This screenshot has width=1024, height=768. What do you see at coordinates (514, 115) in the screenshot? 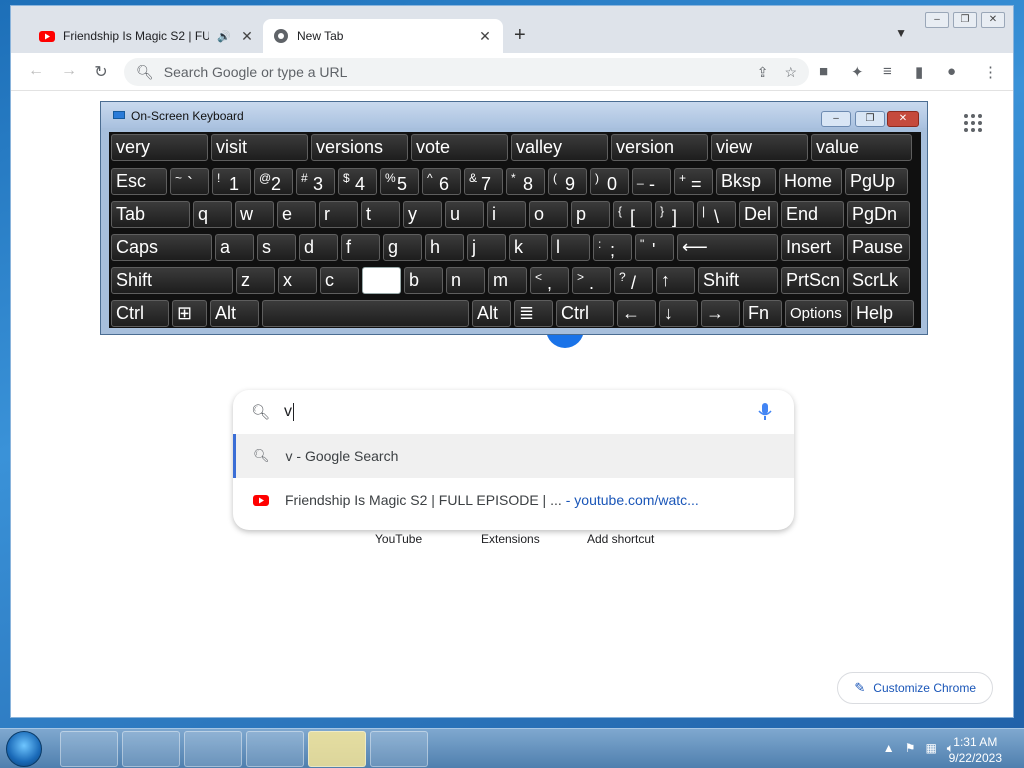
I see `osk-titlebar: On-Screen Keyboard – ❐ ✕` at bounding box center [514, 115].